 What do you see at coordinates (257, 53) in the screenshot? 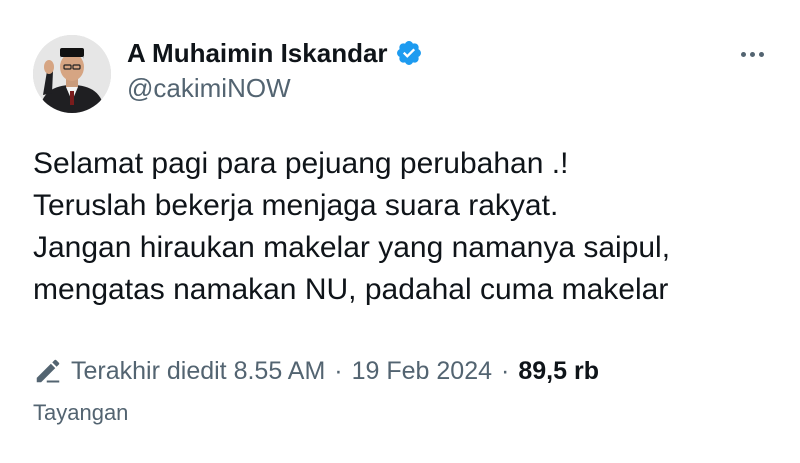
I see `display-name: A Muhaimin Iskandar` at bounding box center [257, 53].